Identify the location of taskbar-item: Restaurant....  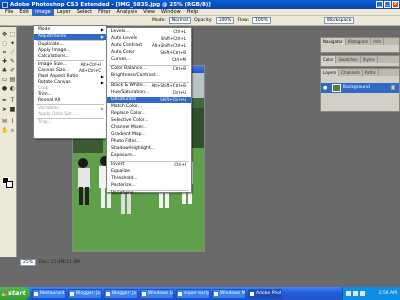
(49, 293).